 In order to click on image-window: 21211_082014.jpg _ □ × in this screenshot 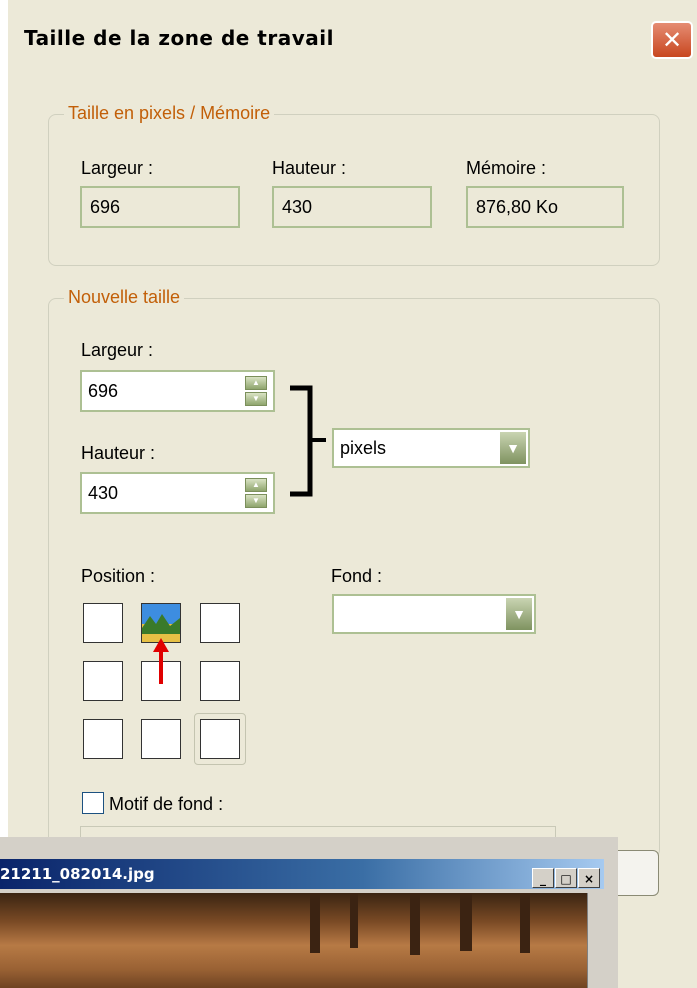, I will do `click(309, 912)`.